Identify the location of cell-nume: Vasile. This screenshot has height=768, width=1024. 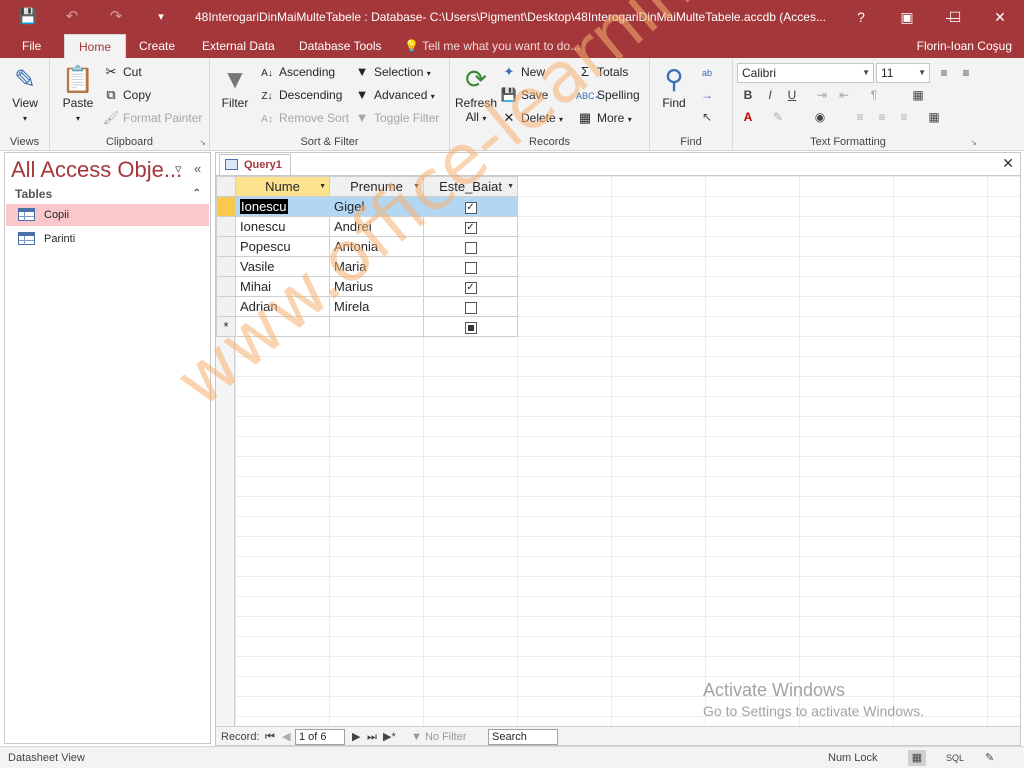
(282, 266).